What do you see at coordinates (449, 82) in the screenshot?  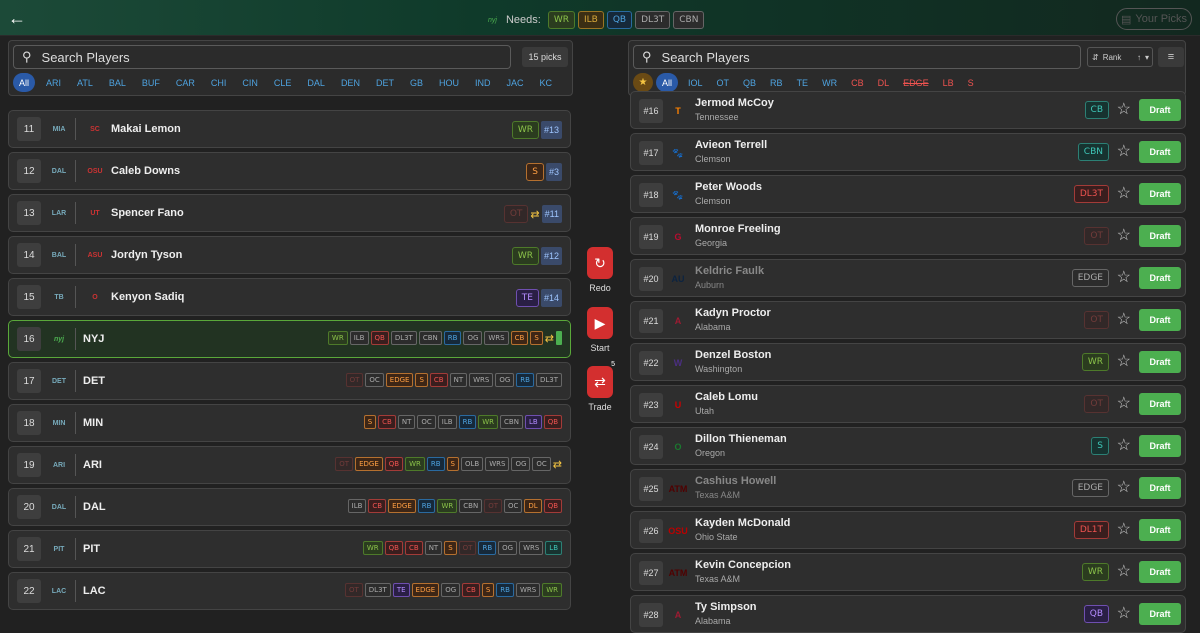 I see `team-filter-chip: HOU` at bounding box center [449, 82].